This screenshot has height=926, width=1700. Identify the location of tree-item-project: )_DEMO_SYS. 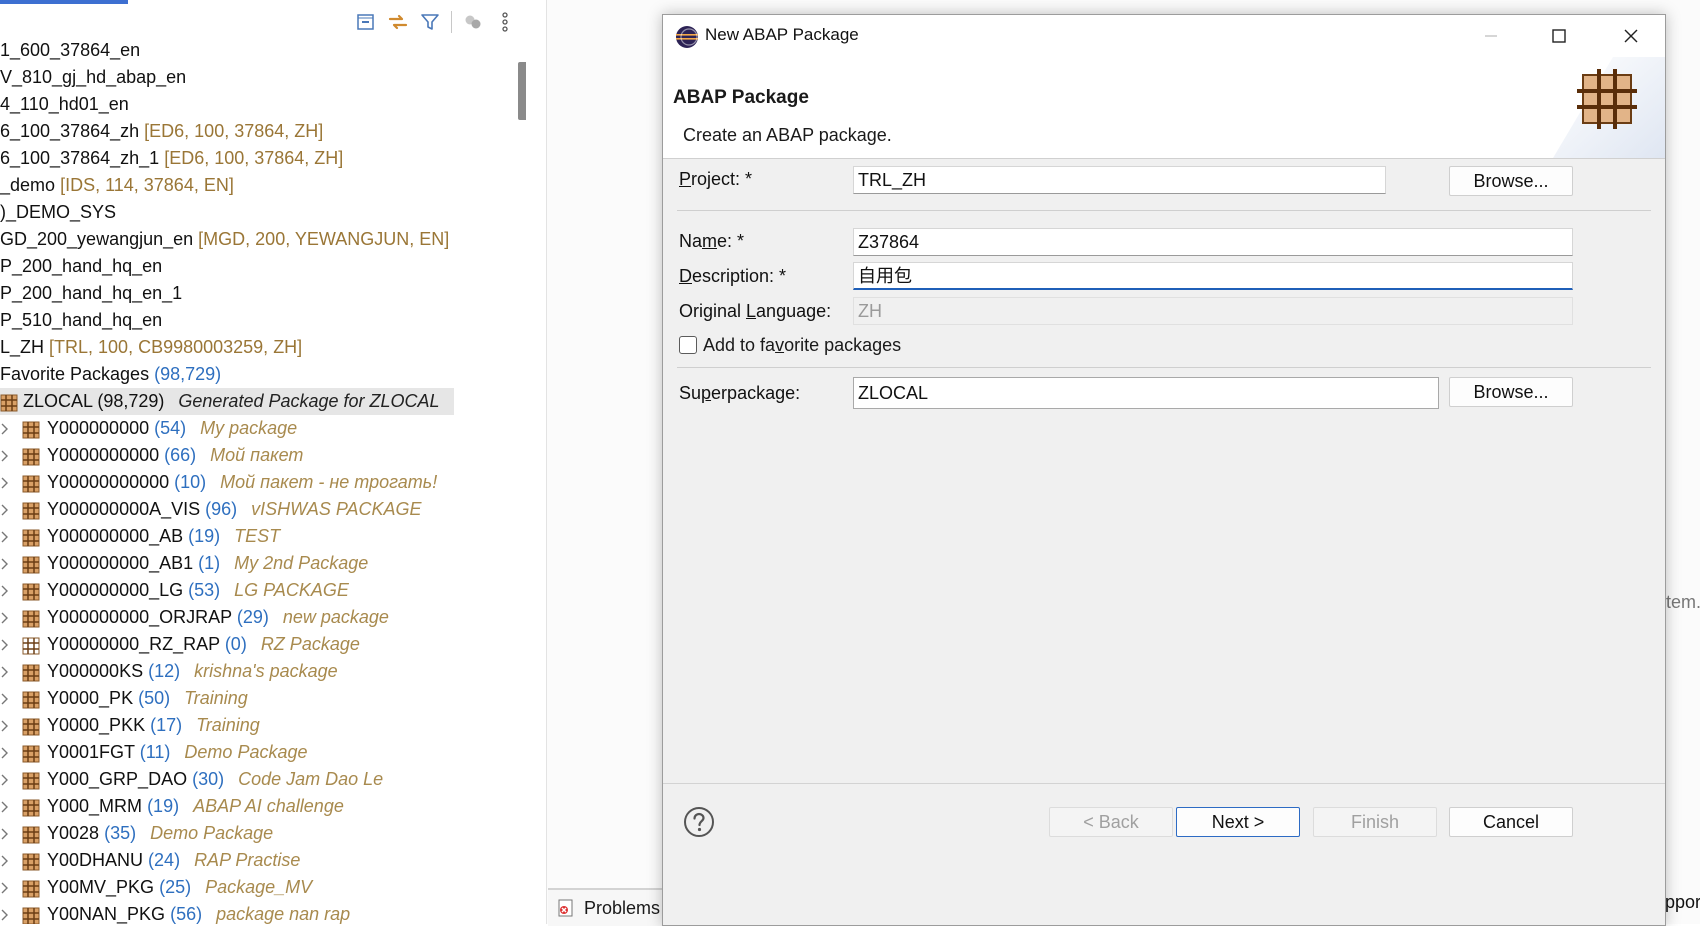
(255, 212).